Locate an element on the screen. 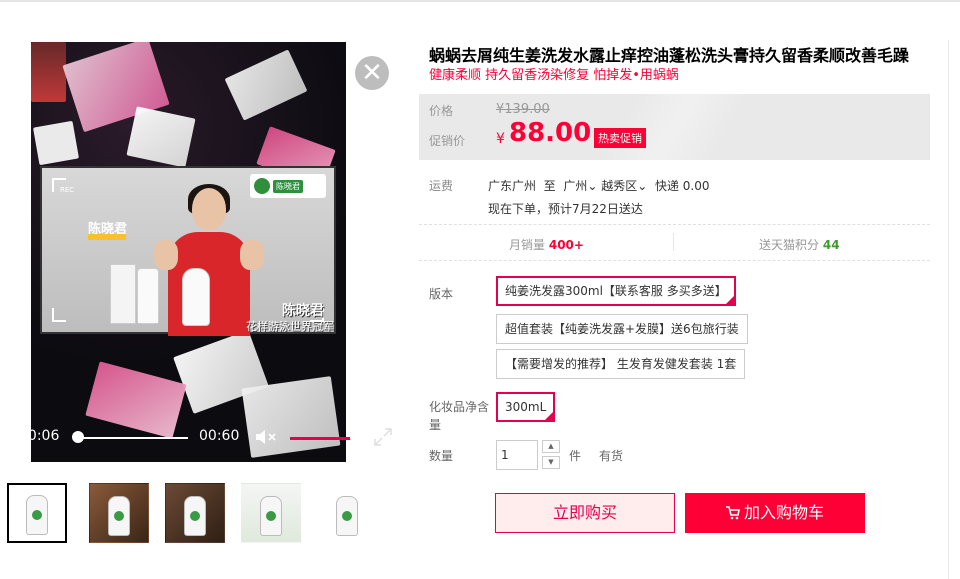  original-price: ¥139.00 is located at coordinates (523, 109).